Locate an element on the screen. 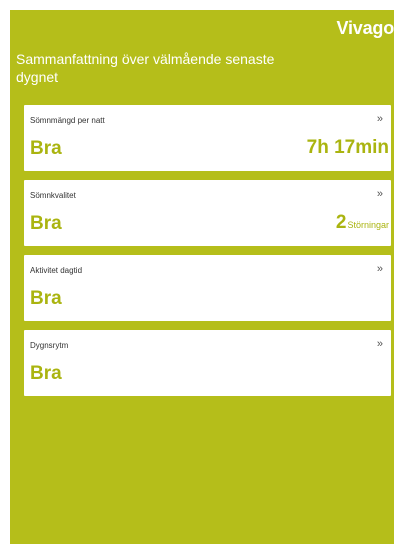  disturbances-metric: 2Störningar is located at coordinates (362, 223).